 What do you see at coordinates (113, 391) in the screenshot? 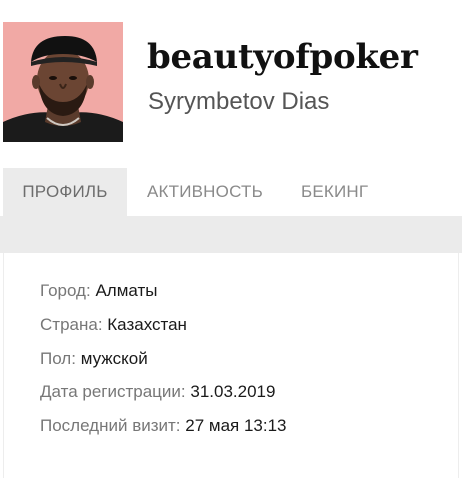
I see `registered-label: Дата регистрации:` at bounding box center [113, 391].